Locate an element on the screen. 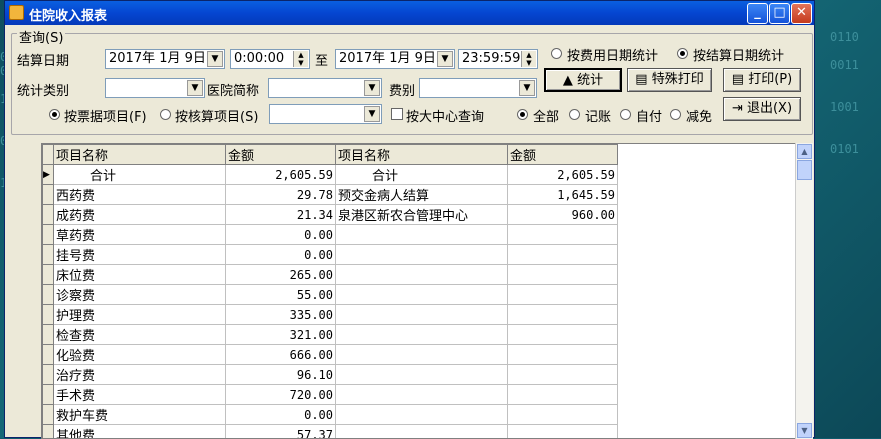  cell-amount: 2,605.59 is located at coordinates (281, 175).